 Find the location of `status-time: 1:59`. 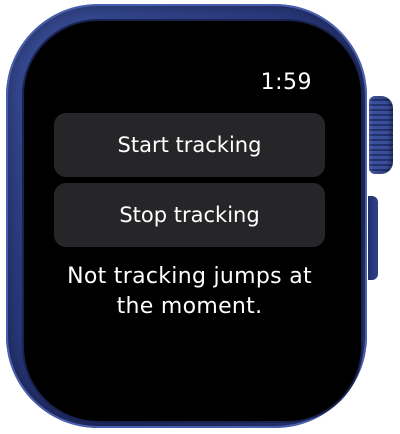

status-time: 1:59 is located at coordinates (286, 82).